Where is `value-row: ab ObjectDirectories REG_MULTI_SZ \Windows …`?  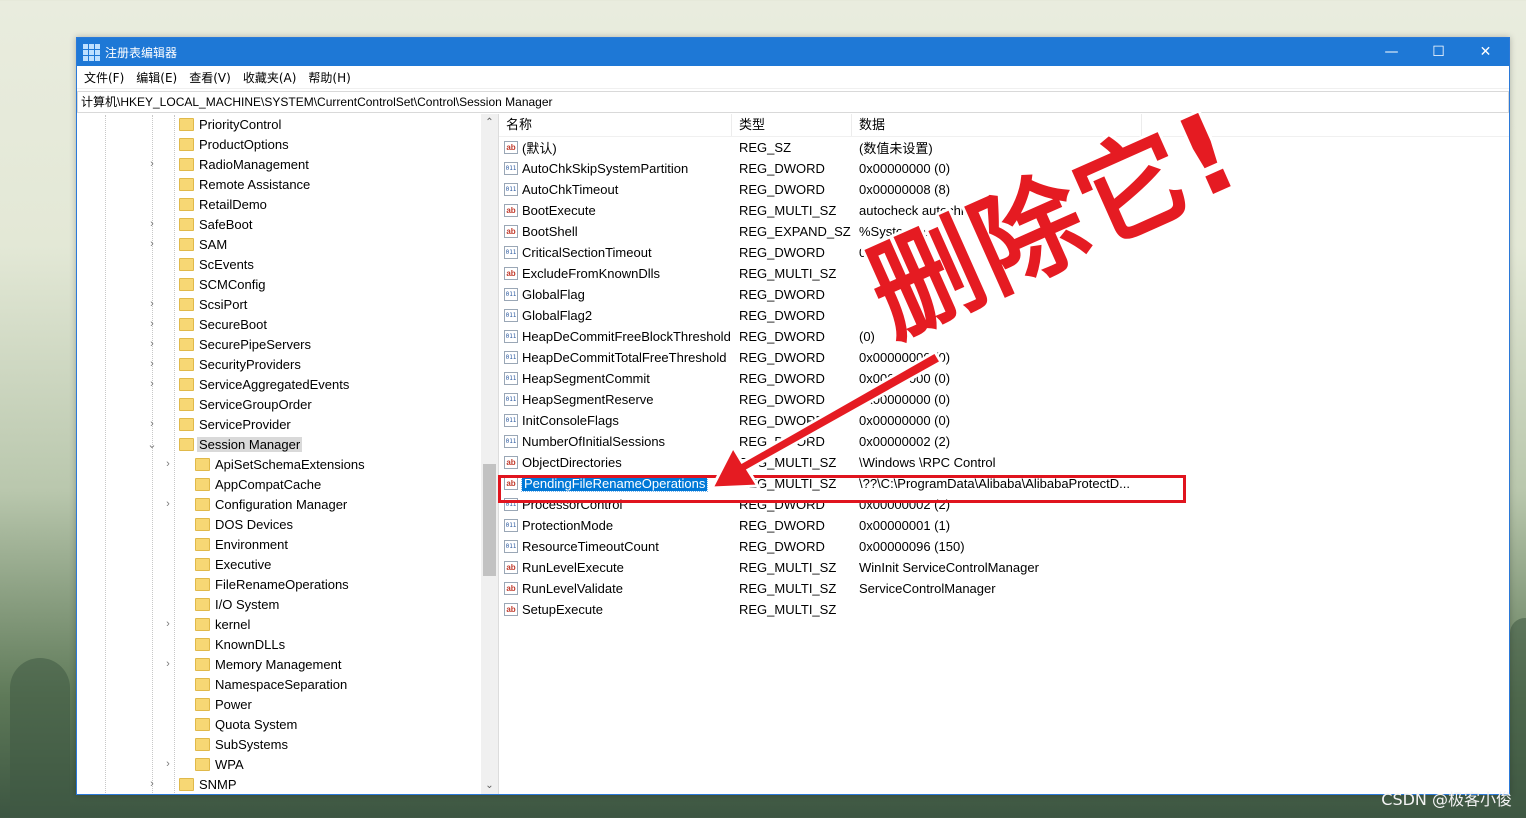 value-row: ab ObjectDirectories REG_MULTI_SZ \Windows … is located at coordinates (1004, 462).